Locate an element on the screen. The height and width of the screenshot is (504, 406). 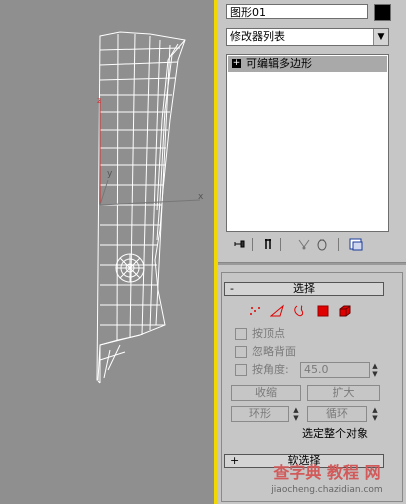
by-vertex-checkbox is located at coordinates (241, 334).